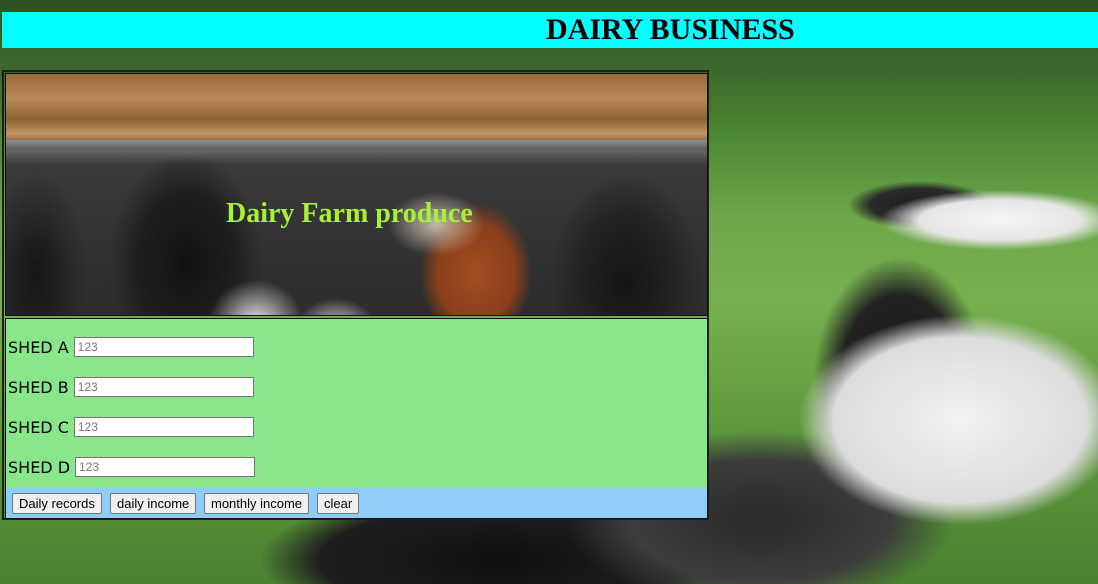 This screenshot has height=584, width=1098. What do you see at coordinates (38, 387) in the screenshot?
I see `shed-b-label: SHED B` at bounding box center [38, 387].